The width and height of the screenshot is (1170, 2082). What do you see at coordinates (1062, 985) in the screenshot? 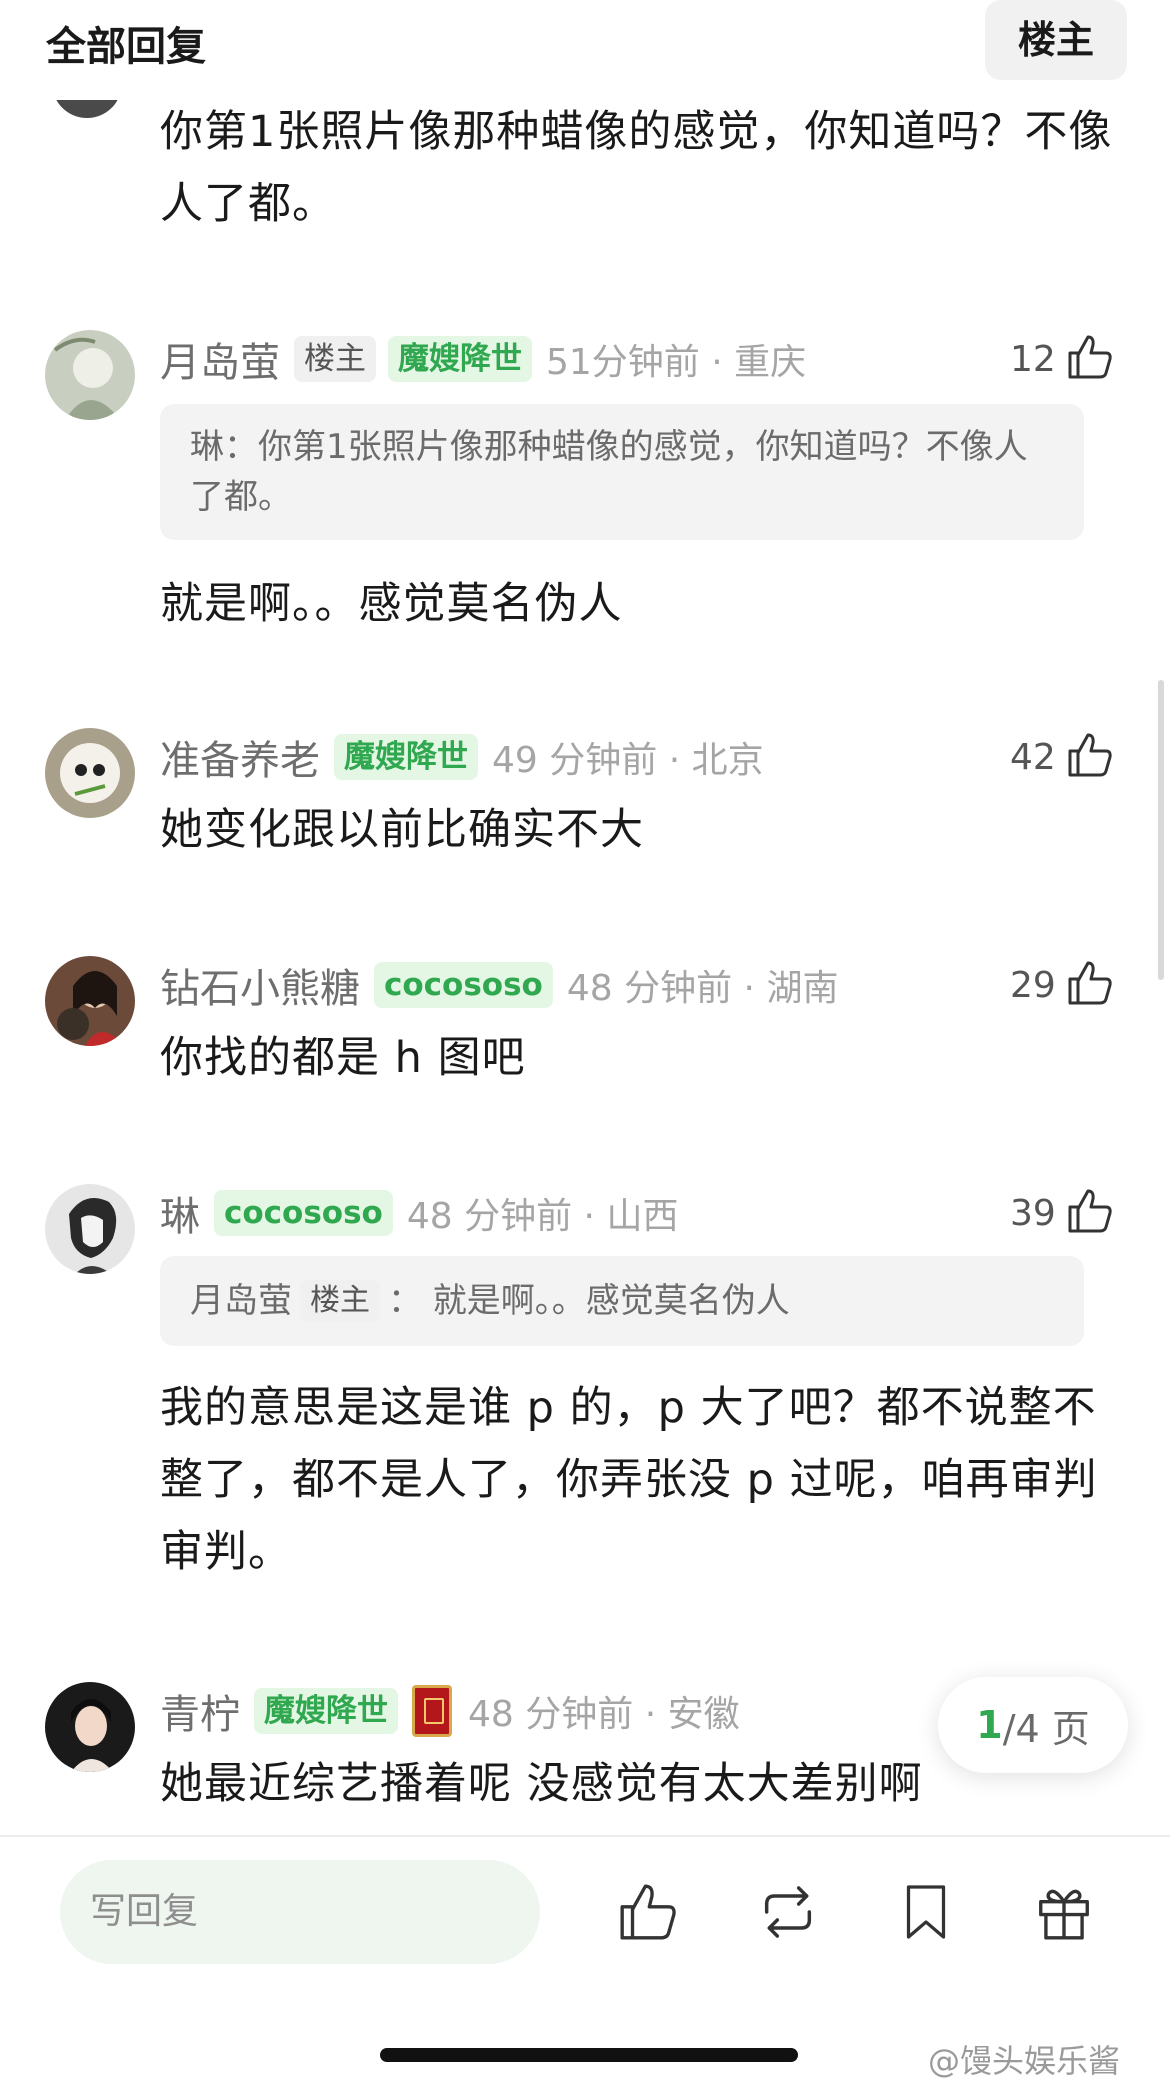
I see `like-button: 29` at bounding box center [1062, 985].